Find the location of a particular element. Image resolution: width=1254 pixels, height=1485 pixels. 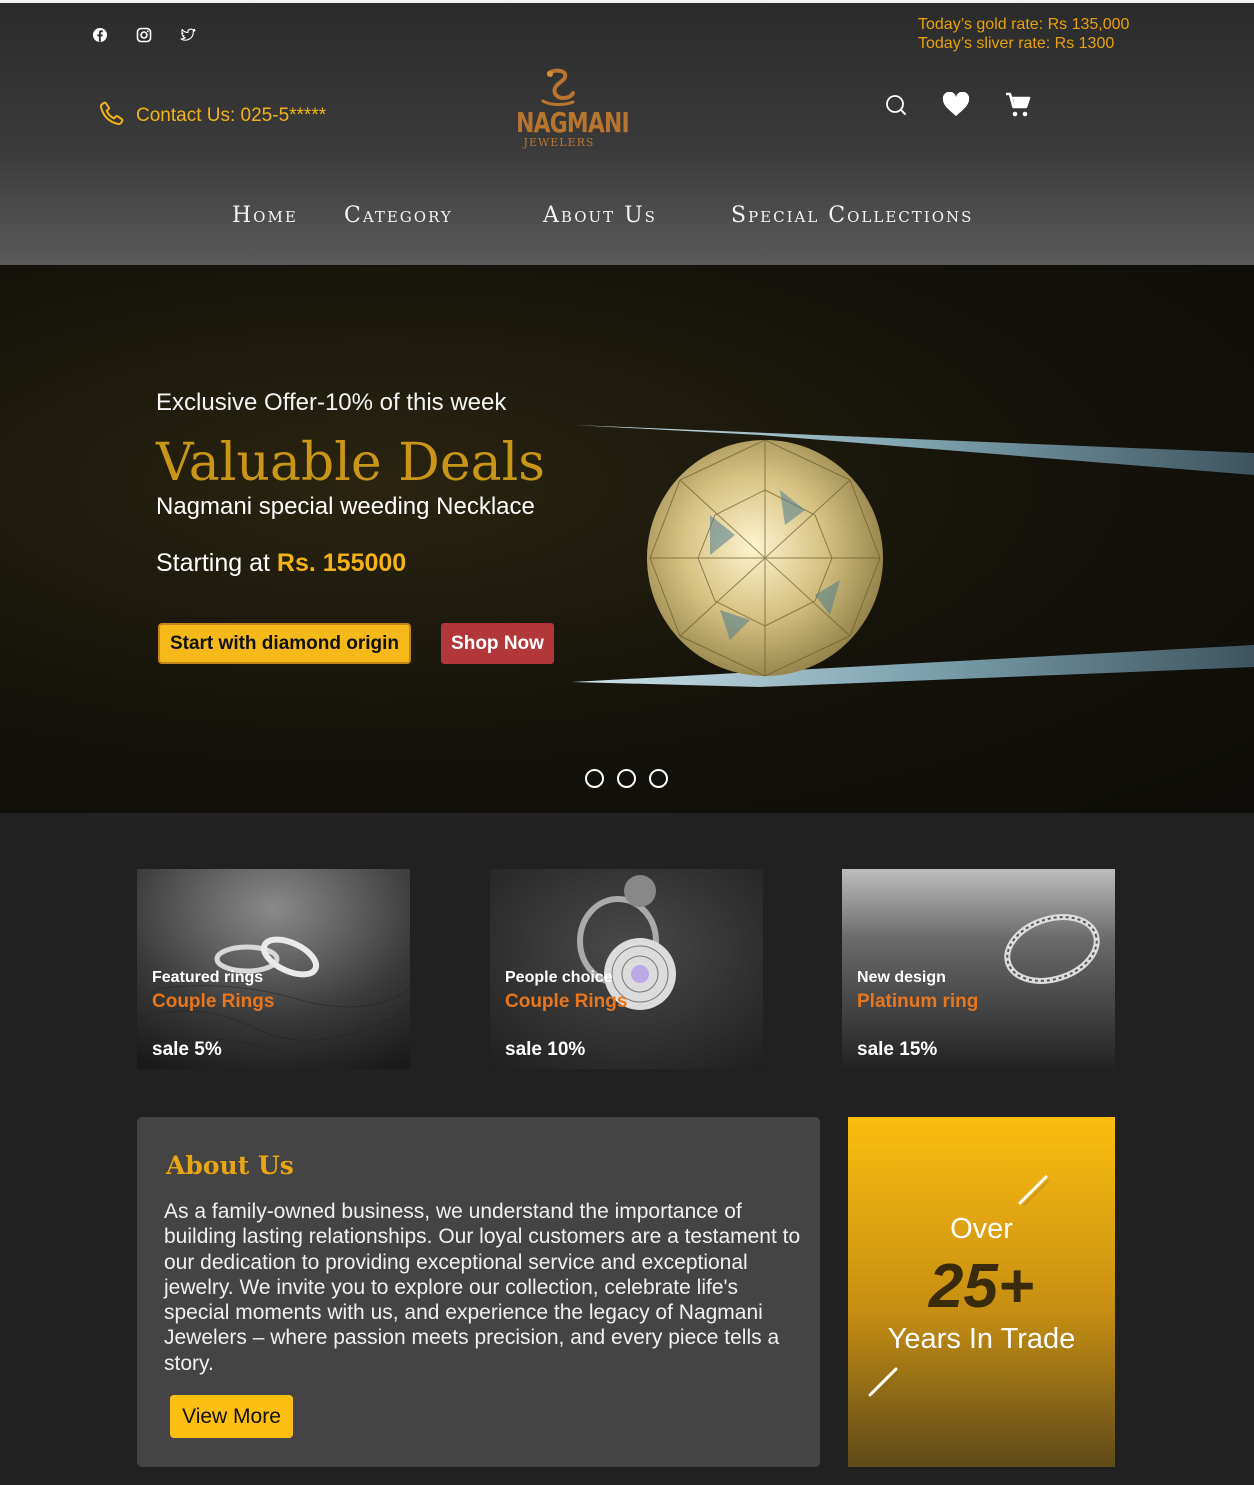

card-sale: sale 15% is located at coordinates (897, 1049).